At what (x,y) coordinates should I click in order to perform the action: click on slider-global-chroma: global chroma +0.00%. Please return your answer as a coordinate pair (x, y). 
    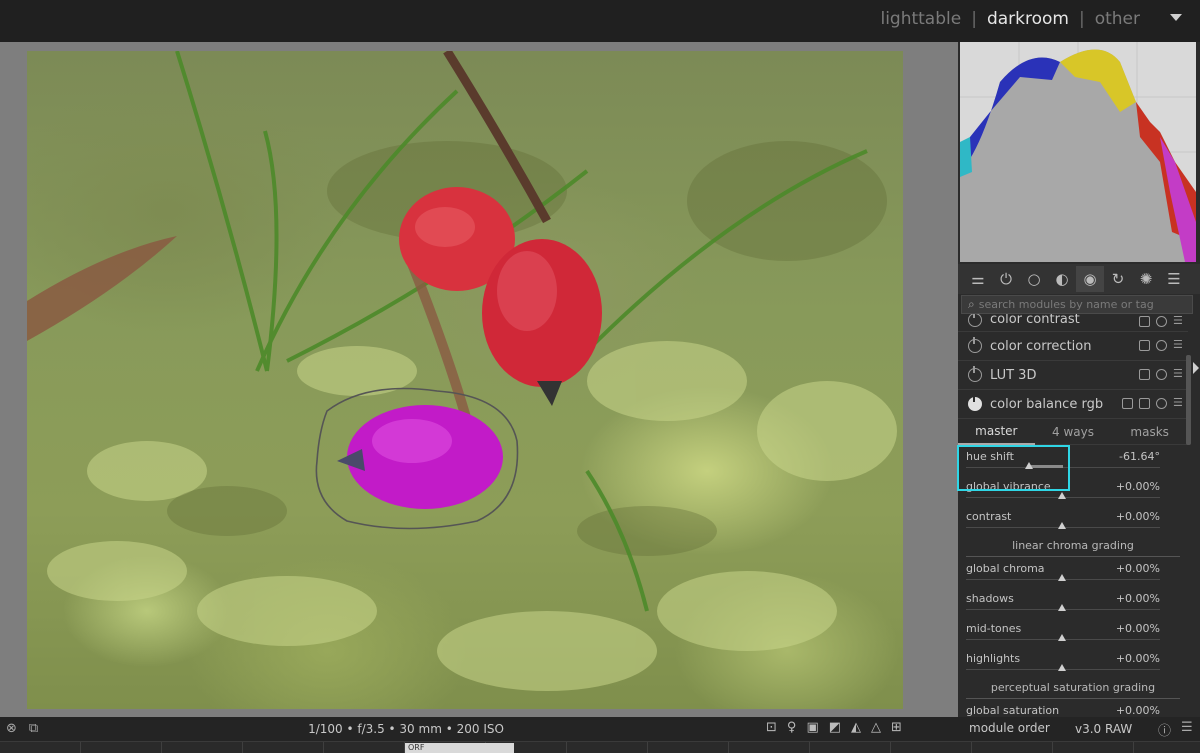
    Looking at the image, I should click on (1073, 572).